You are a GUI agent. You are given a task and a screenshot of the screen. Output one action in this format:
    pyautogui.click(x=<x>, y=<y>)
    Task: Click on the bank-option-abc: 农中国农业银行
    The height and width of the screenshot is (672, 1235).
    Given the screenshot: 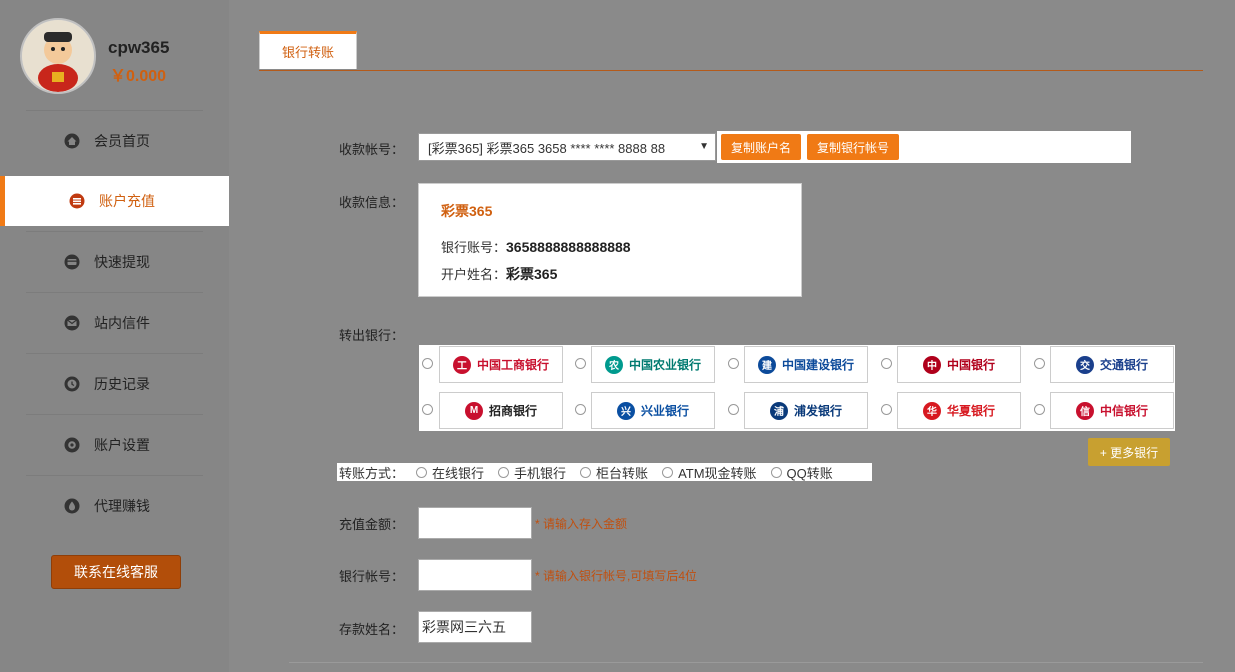 What is the action you would take?
    pyautogui.click(x=653, y=364)
    